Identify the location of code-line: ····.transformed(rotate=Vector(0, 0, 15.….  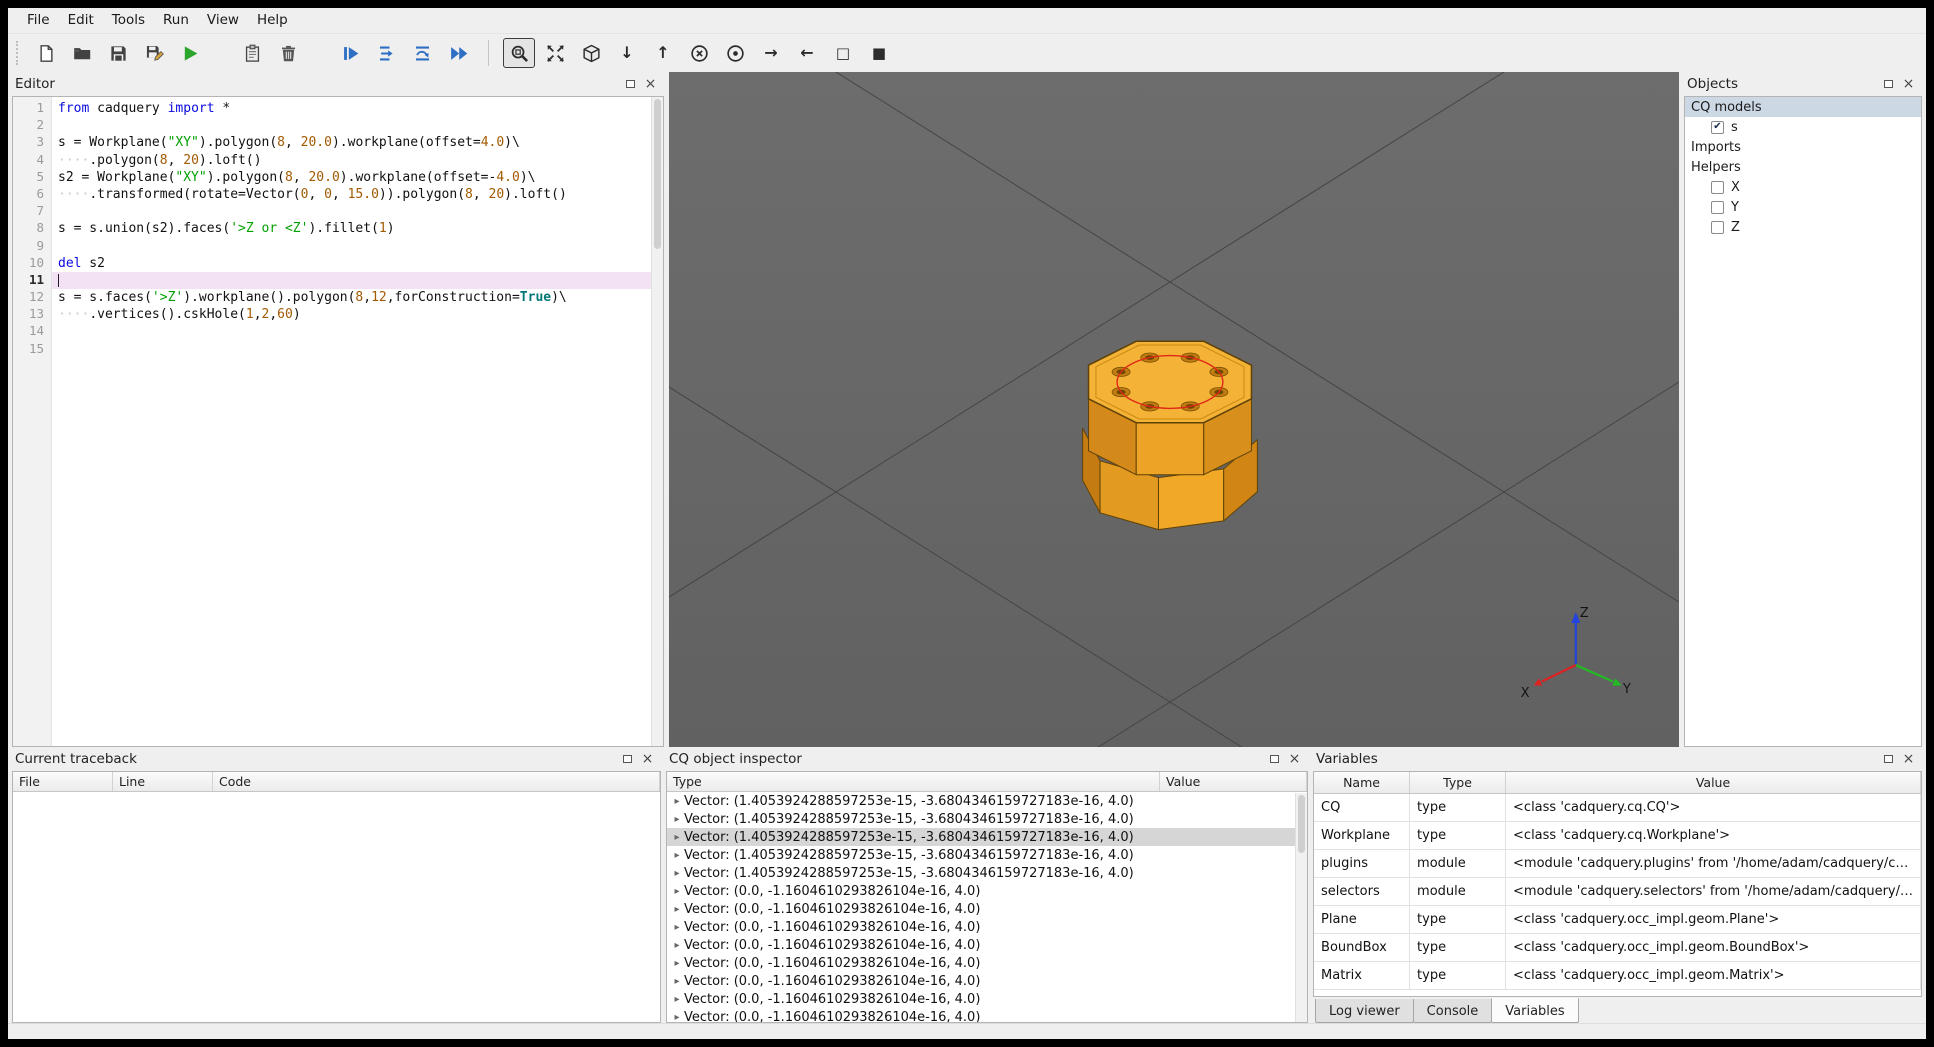
(357, 194).